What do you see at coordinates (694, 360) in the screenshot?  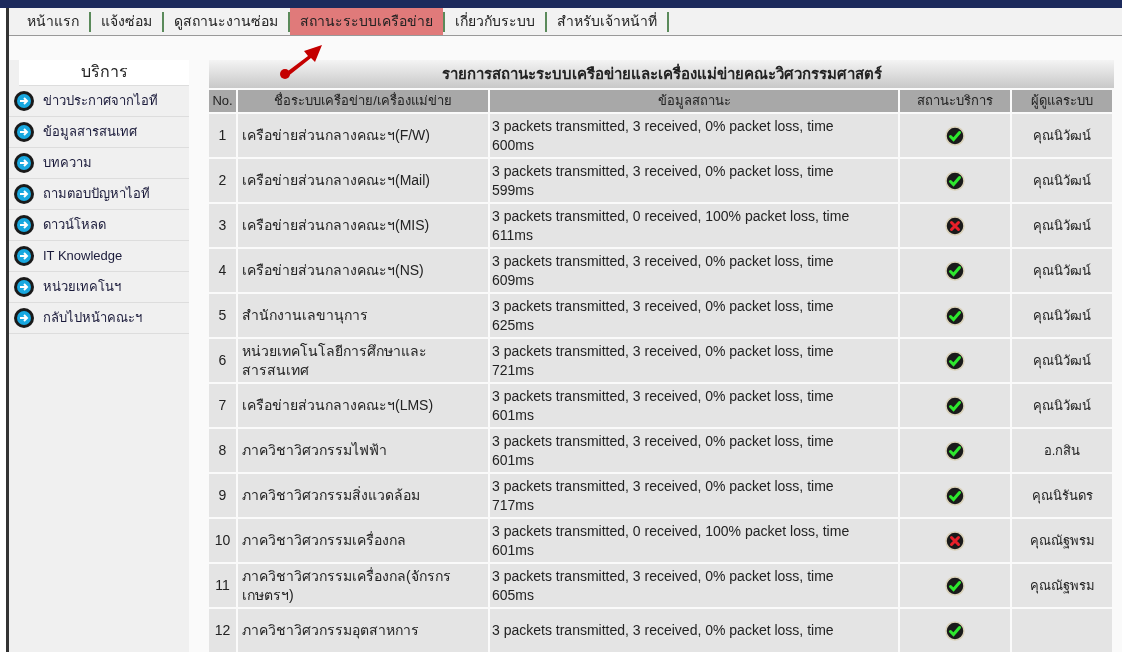 I see `table-cell: 3 packets transmitted, 3 received, 0% packet loss, time 721ms` at bounding box center [694, 360].